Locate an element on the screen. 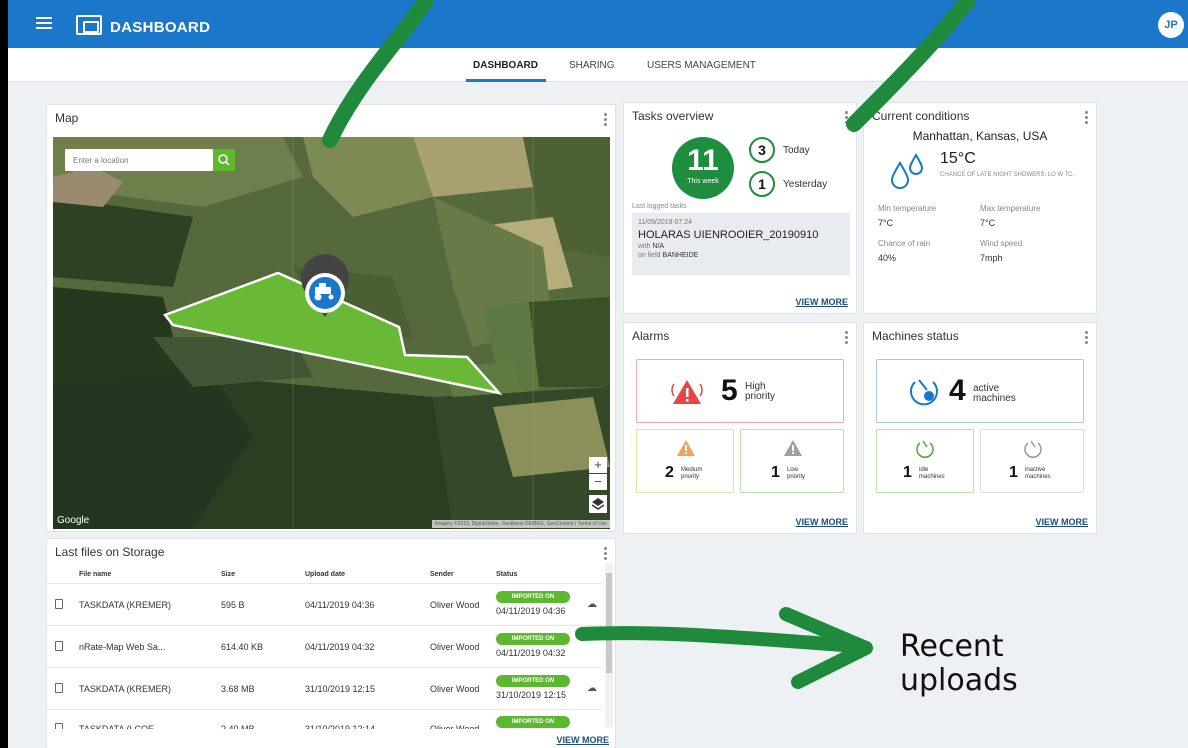  annotation-line-1: Recent is located at coordinates (952, 646).